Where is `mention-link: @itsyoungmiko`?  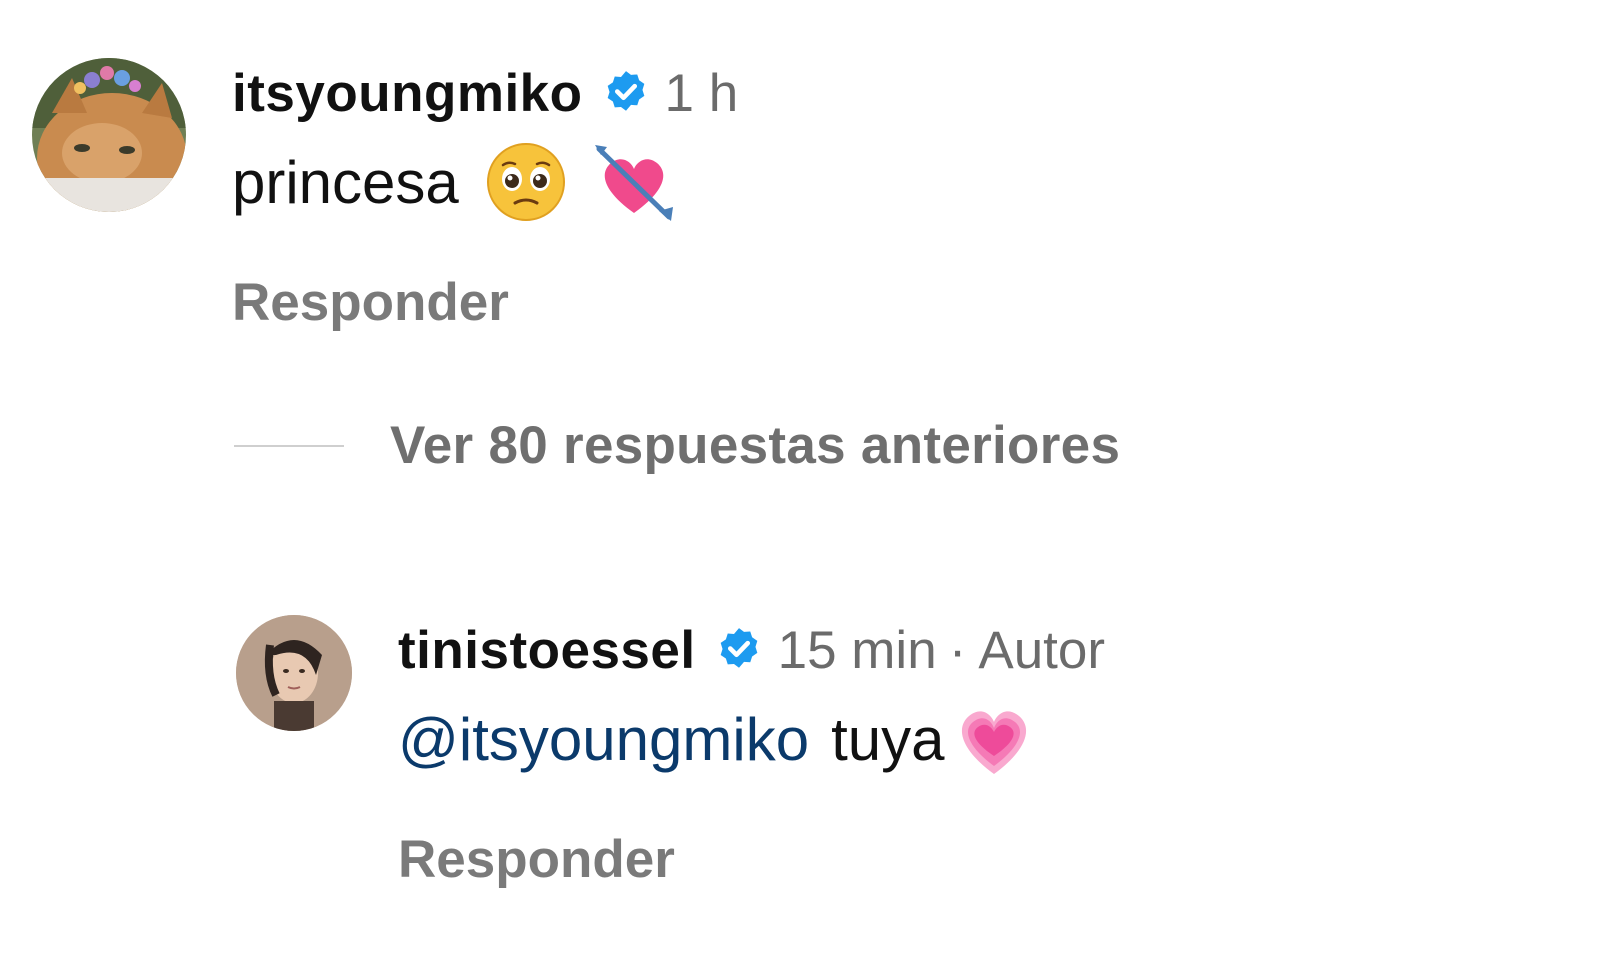
mention-link: @itsyoungmiko is located at coordinates (603, 739).